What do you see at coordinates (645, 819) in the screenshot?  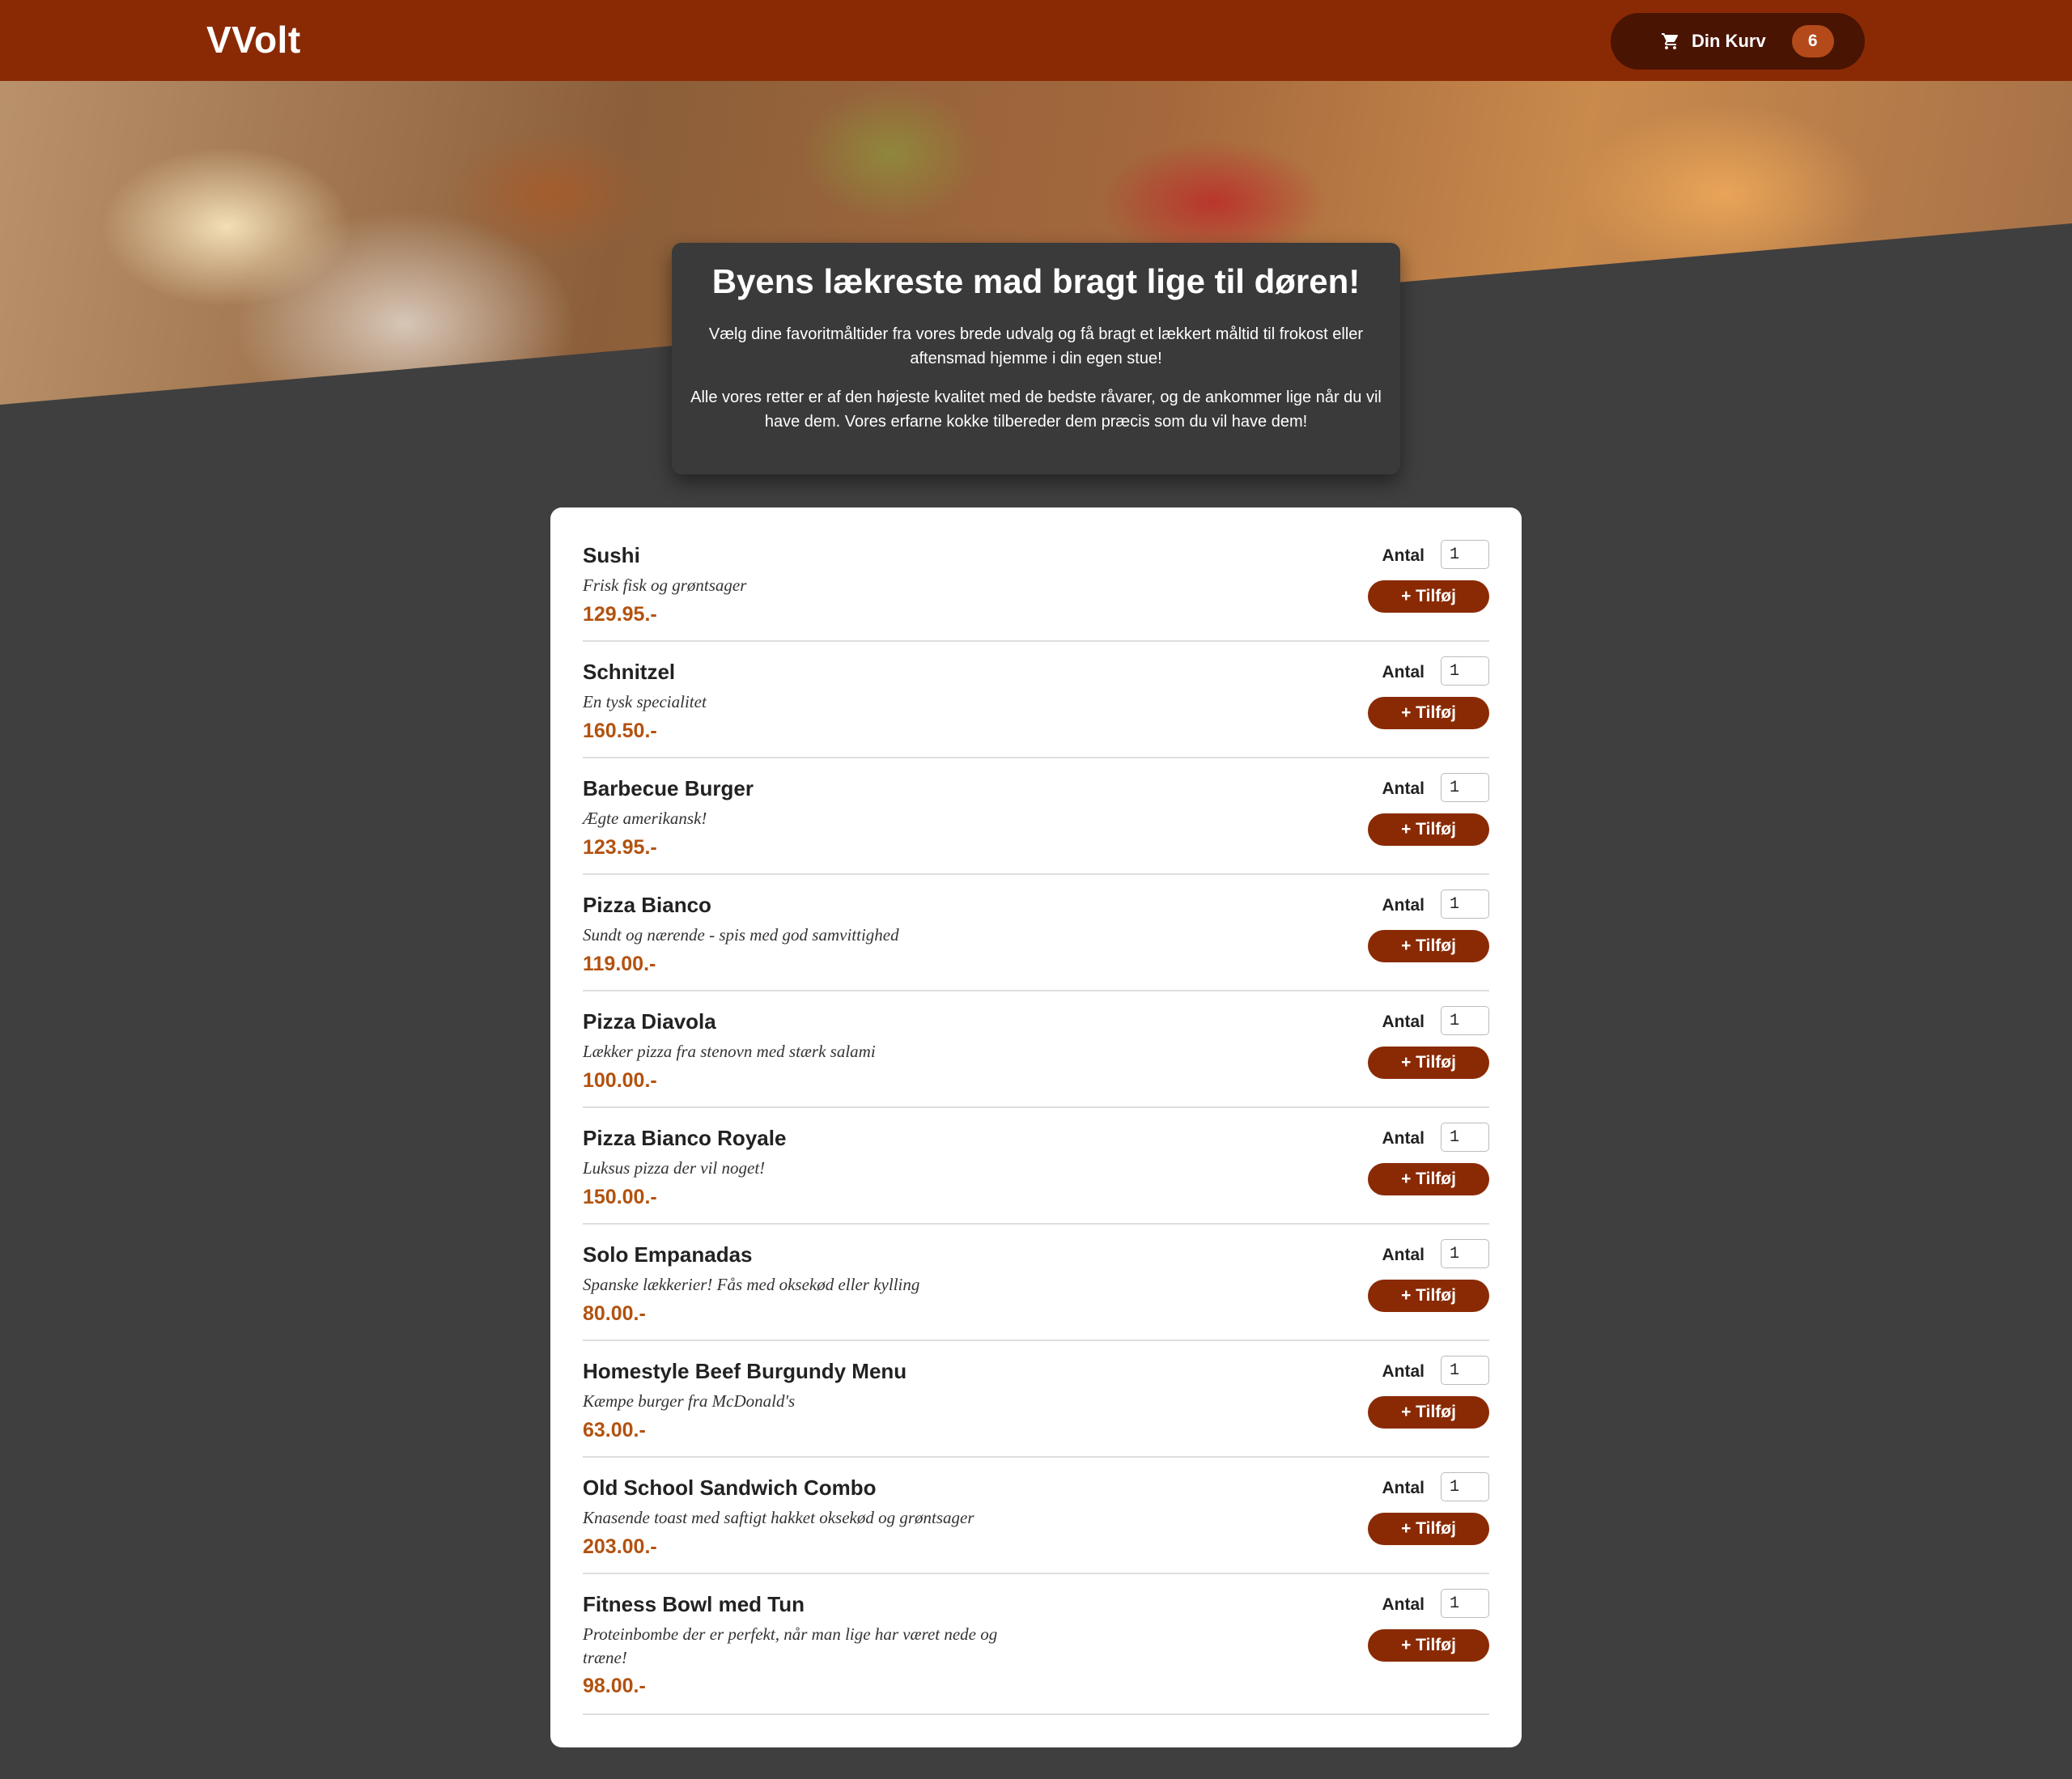 I see `item-description: Ægte amerikansk!` at bounding box center [645, 819].